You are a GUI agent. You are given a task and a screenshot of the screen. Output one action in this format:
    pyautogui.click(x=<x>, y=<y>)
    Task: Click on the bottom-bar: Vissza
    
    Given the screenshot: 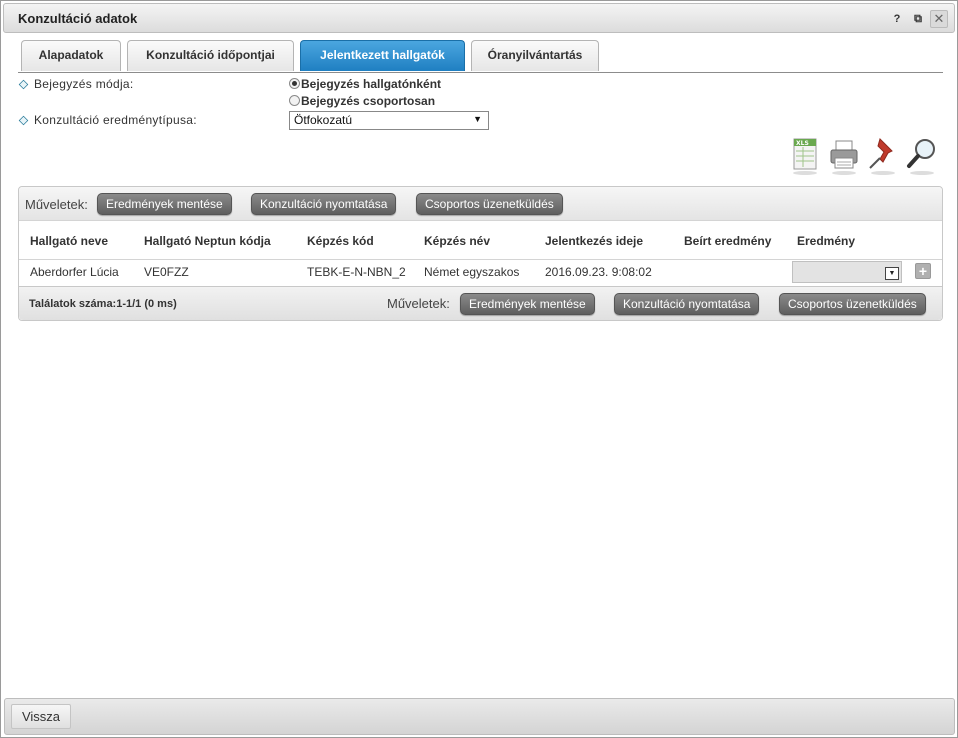 What is the action you would take?
    pyautogui.click(x=479, y=716)
    